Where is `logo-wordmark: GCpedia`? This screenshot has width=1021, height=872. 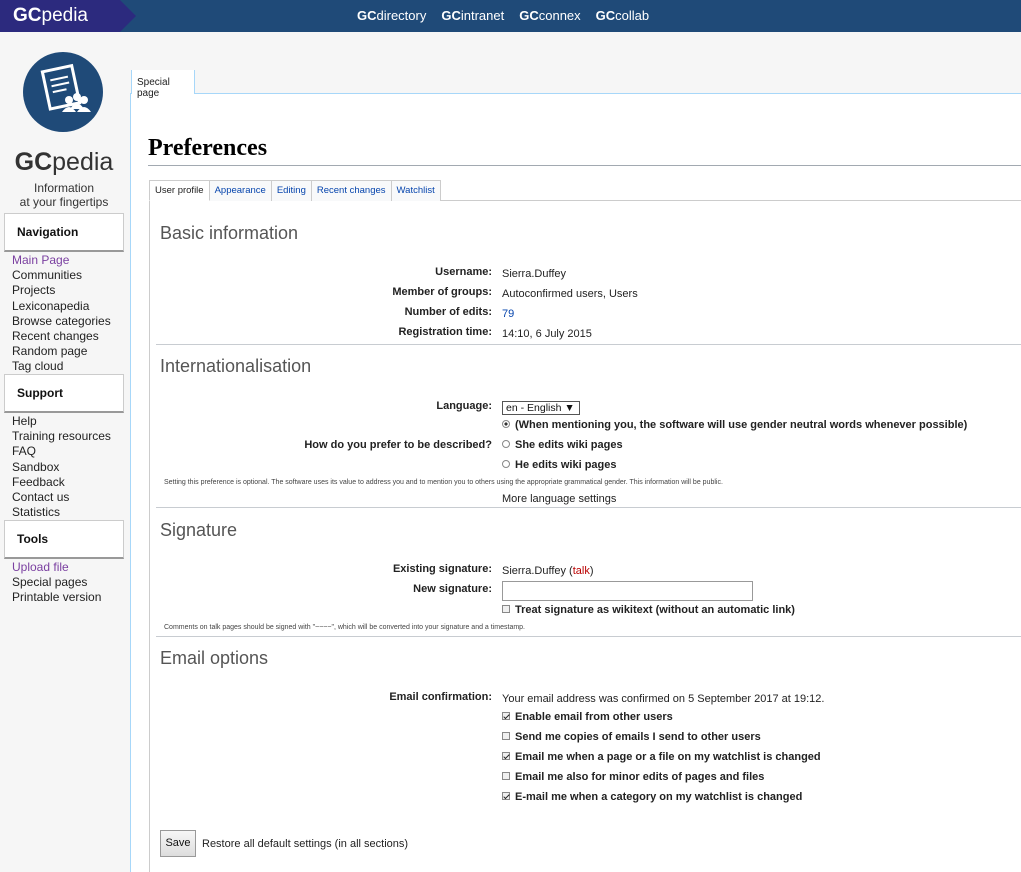 logo-wordmark: GCpedia is located at coordinates (64, 162).